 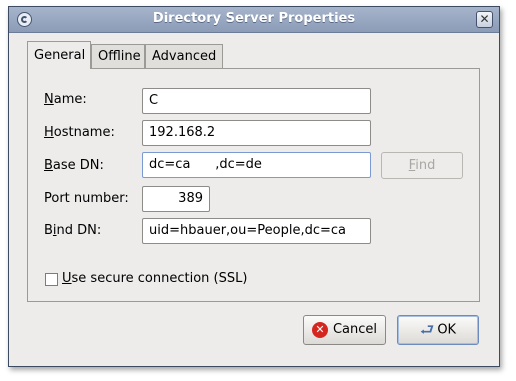 I want to click on cancel-button: ✕ Cancel, so click(x=344, y=330).